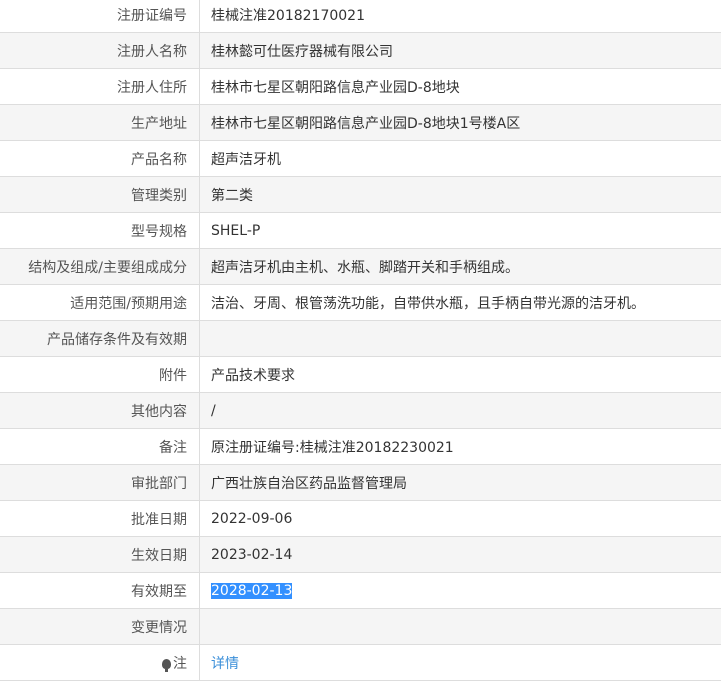 The height and width of the screenshot is (686, 721). I want to click on field-label: 注册证编号, so click(100, 16).